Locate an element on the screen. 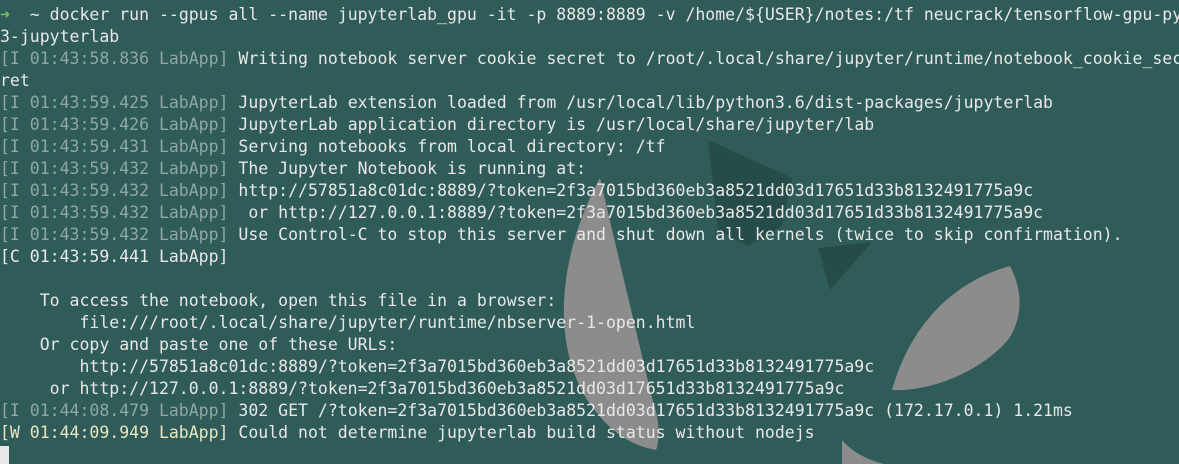 The height and width of the screenshot is (464, 1179). command-continuation: 3-jupyterlab is located at coordinates (60, 36).